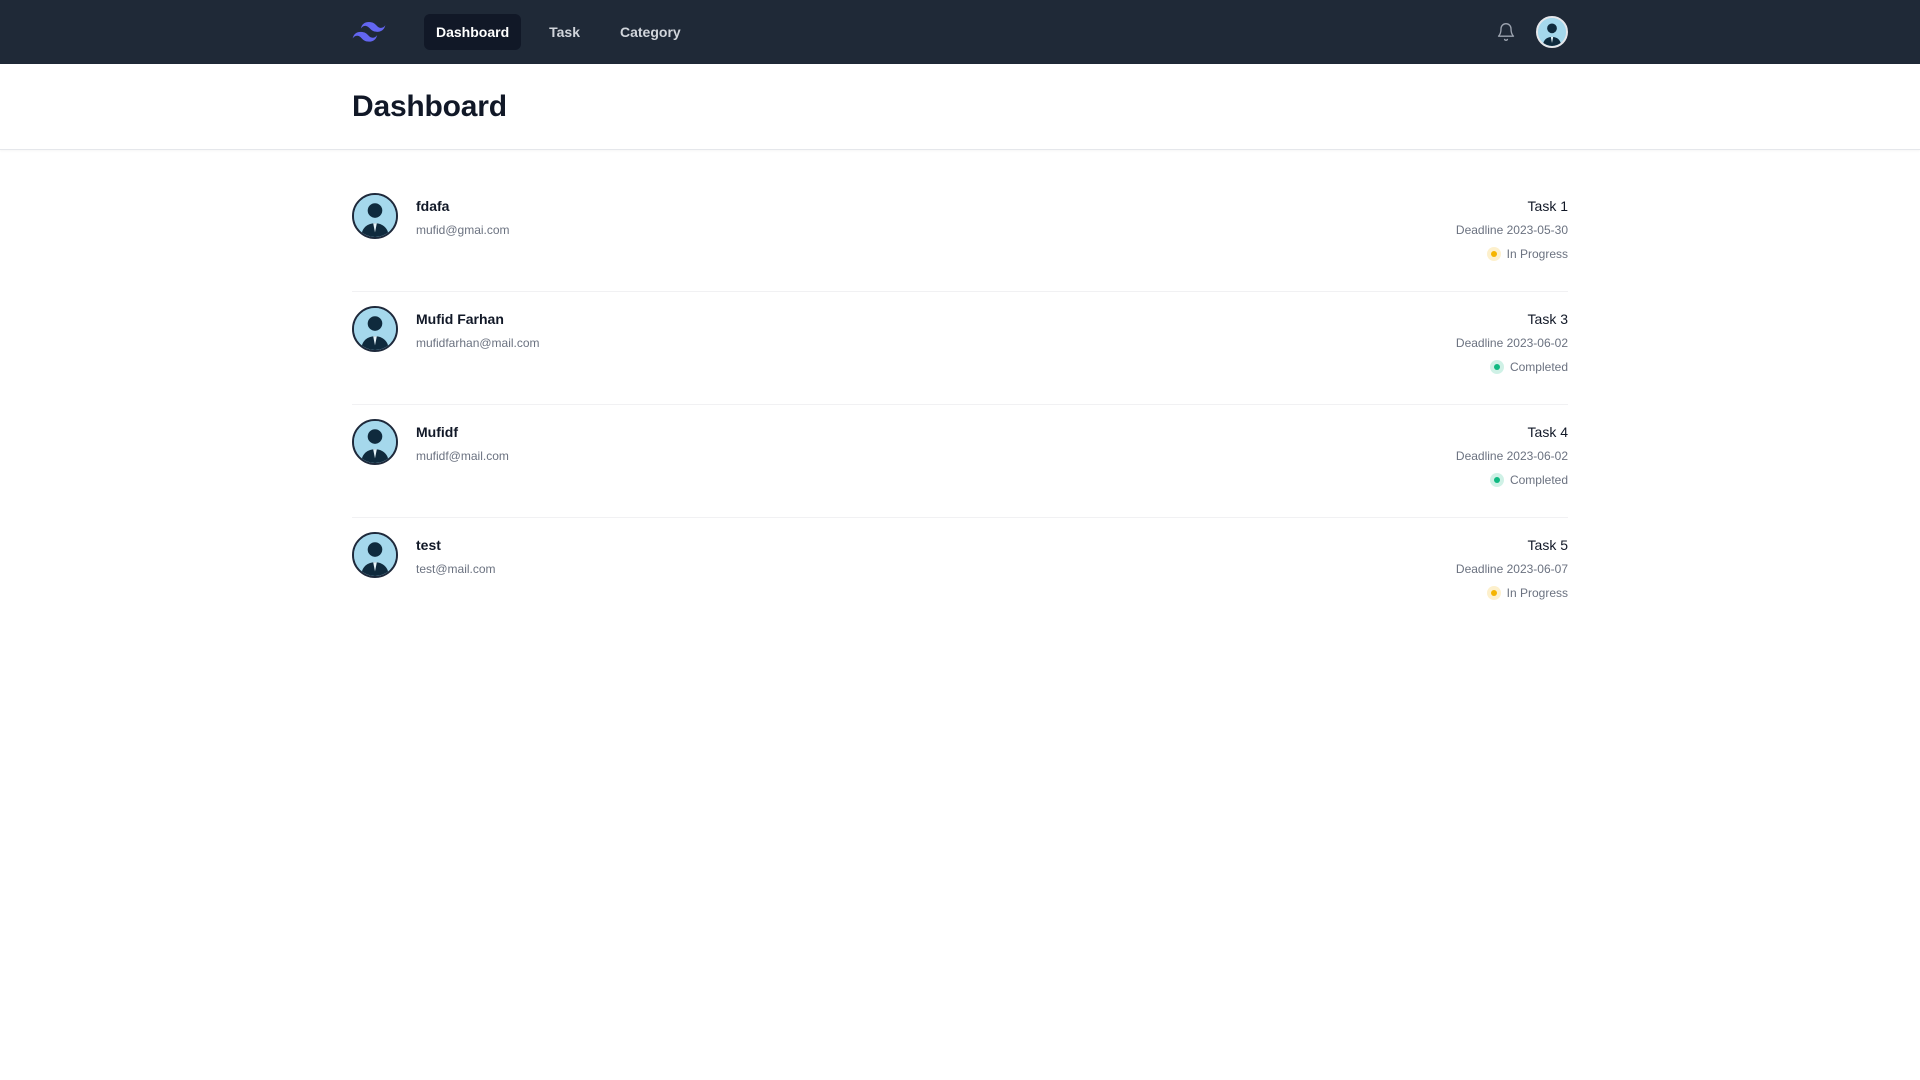 This screenshot has height=1080, width=1920. What do you see at coordinates (960, 107) in the screenshot?
I see `page-header: Dashboard` at bounding box center [960, 107].